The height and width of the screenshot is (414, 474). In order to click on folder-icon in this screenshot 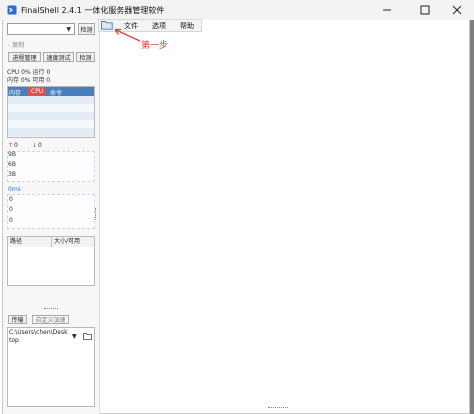, I will do `click(87, 336)`.